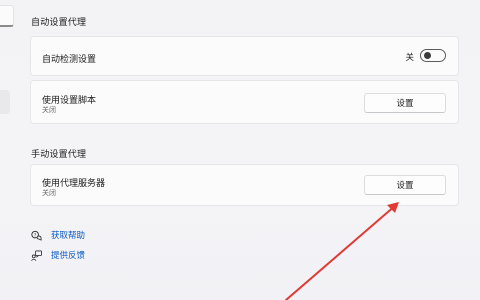  What do you see at coordinates (427, 55) in the screenshot?
I see `toggle-knob` at bounding box center [427, 55].